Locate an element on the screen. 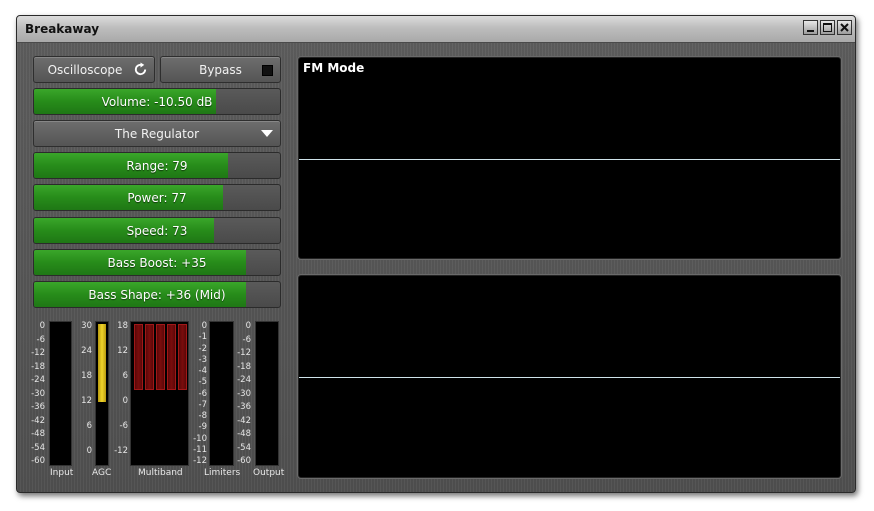  maximize-icon is located at coordinates (827, 27).